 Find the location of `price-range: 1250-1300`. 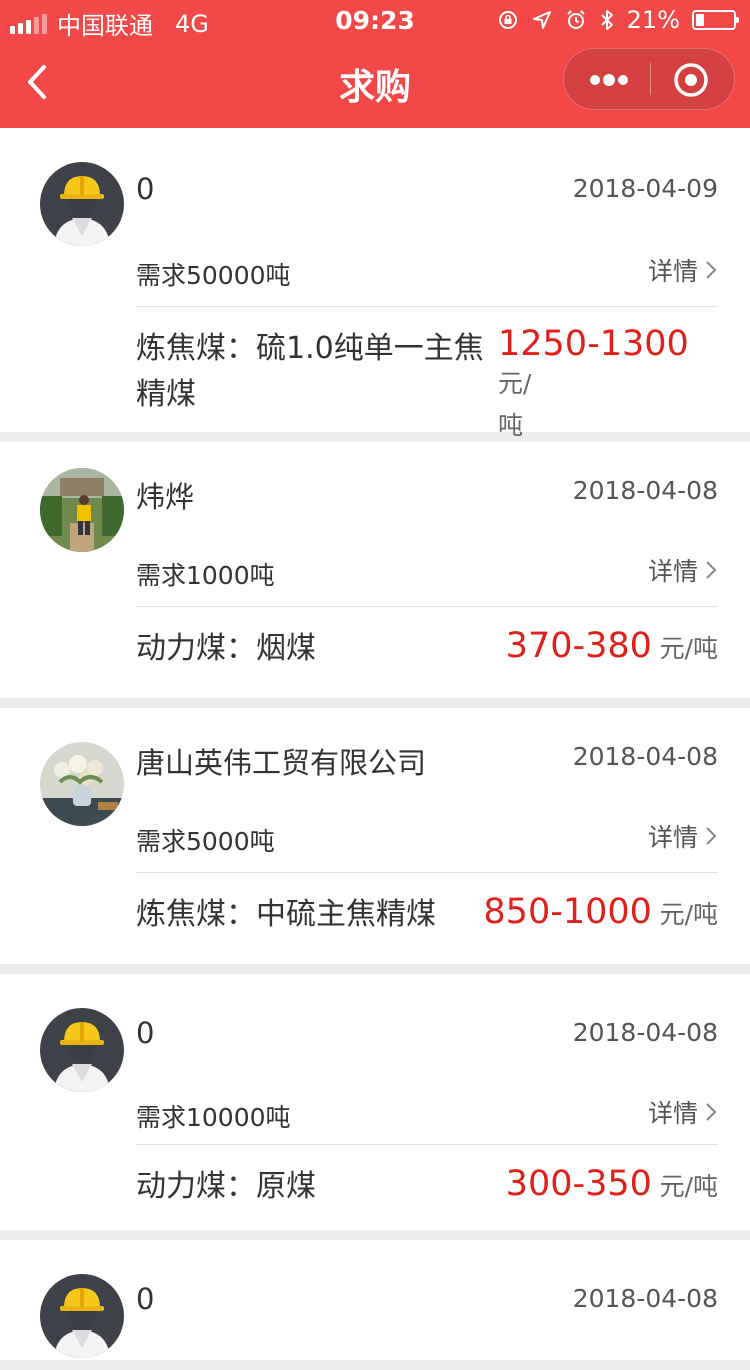

price-range: 1250-1300 is located at coordinates (593, 344).